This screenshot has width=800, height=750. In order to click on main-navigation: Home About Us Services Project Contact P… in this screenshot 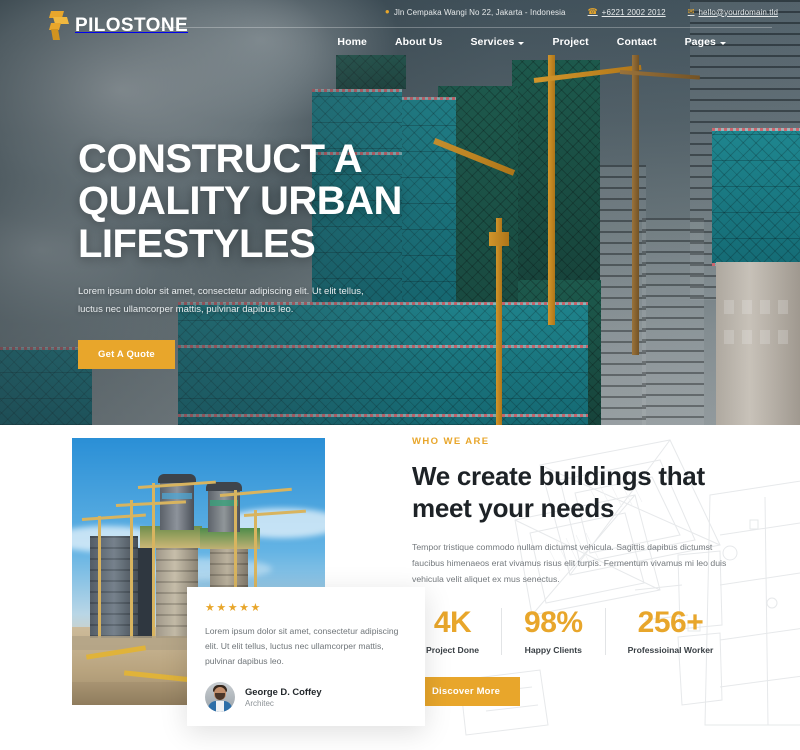, I will do `click(550, 42)`.